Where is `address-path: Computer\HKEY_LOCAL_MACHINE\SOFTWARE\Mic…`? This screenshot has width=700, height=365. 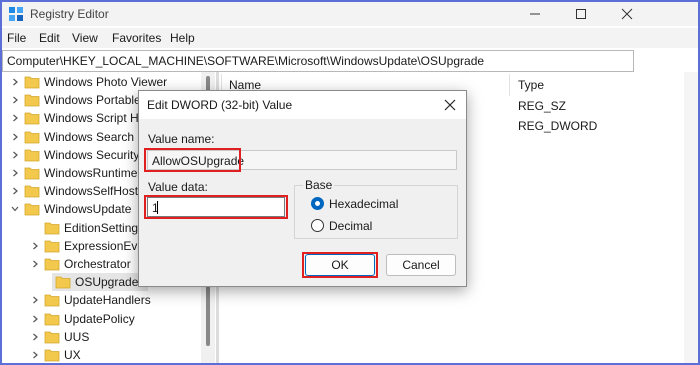
address-path: Computer\HKEY_LOCAL_MACHINE\SOFTWARE\Mic… is located at coordinates (246, 61).